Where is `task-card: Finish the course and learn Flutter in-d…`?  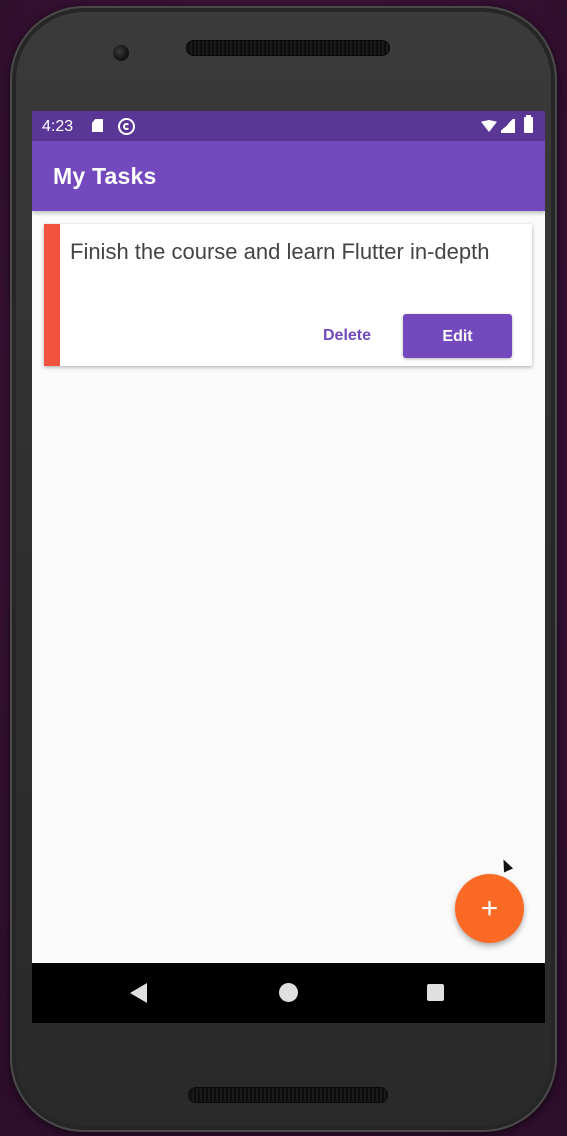
task-card: Finish the course and learn Flutter in-d… is located at coordinates (288, 295).